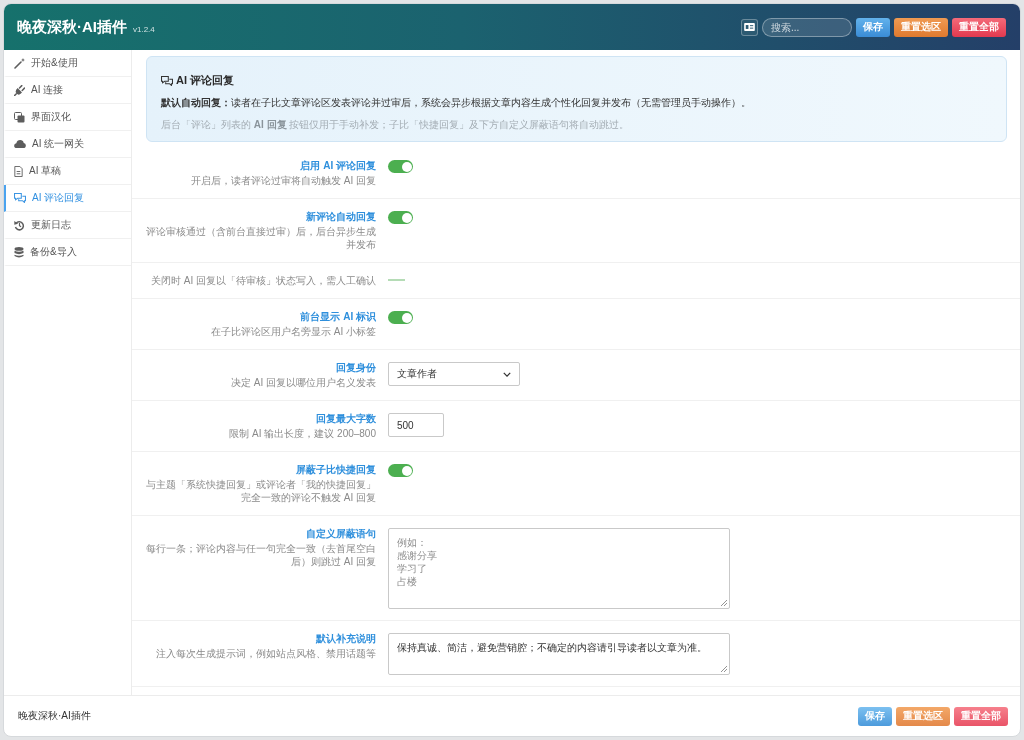 This screenshot has height=740, width=1024. I want to click on placeholder-line: 占楼, so click(407, 581).